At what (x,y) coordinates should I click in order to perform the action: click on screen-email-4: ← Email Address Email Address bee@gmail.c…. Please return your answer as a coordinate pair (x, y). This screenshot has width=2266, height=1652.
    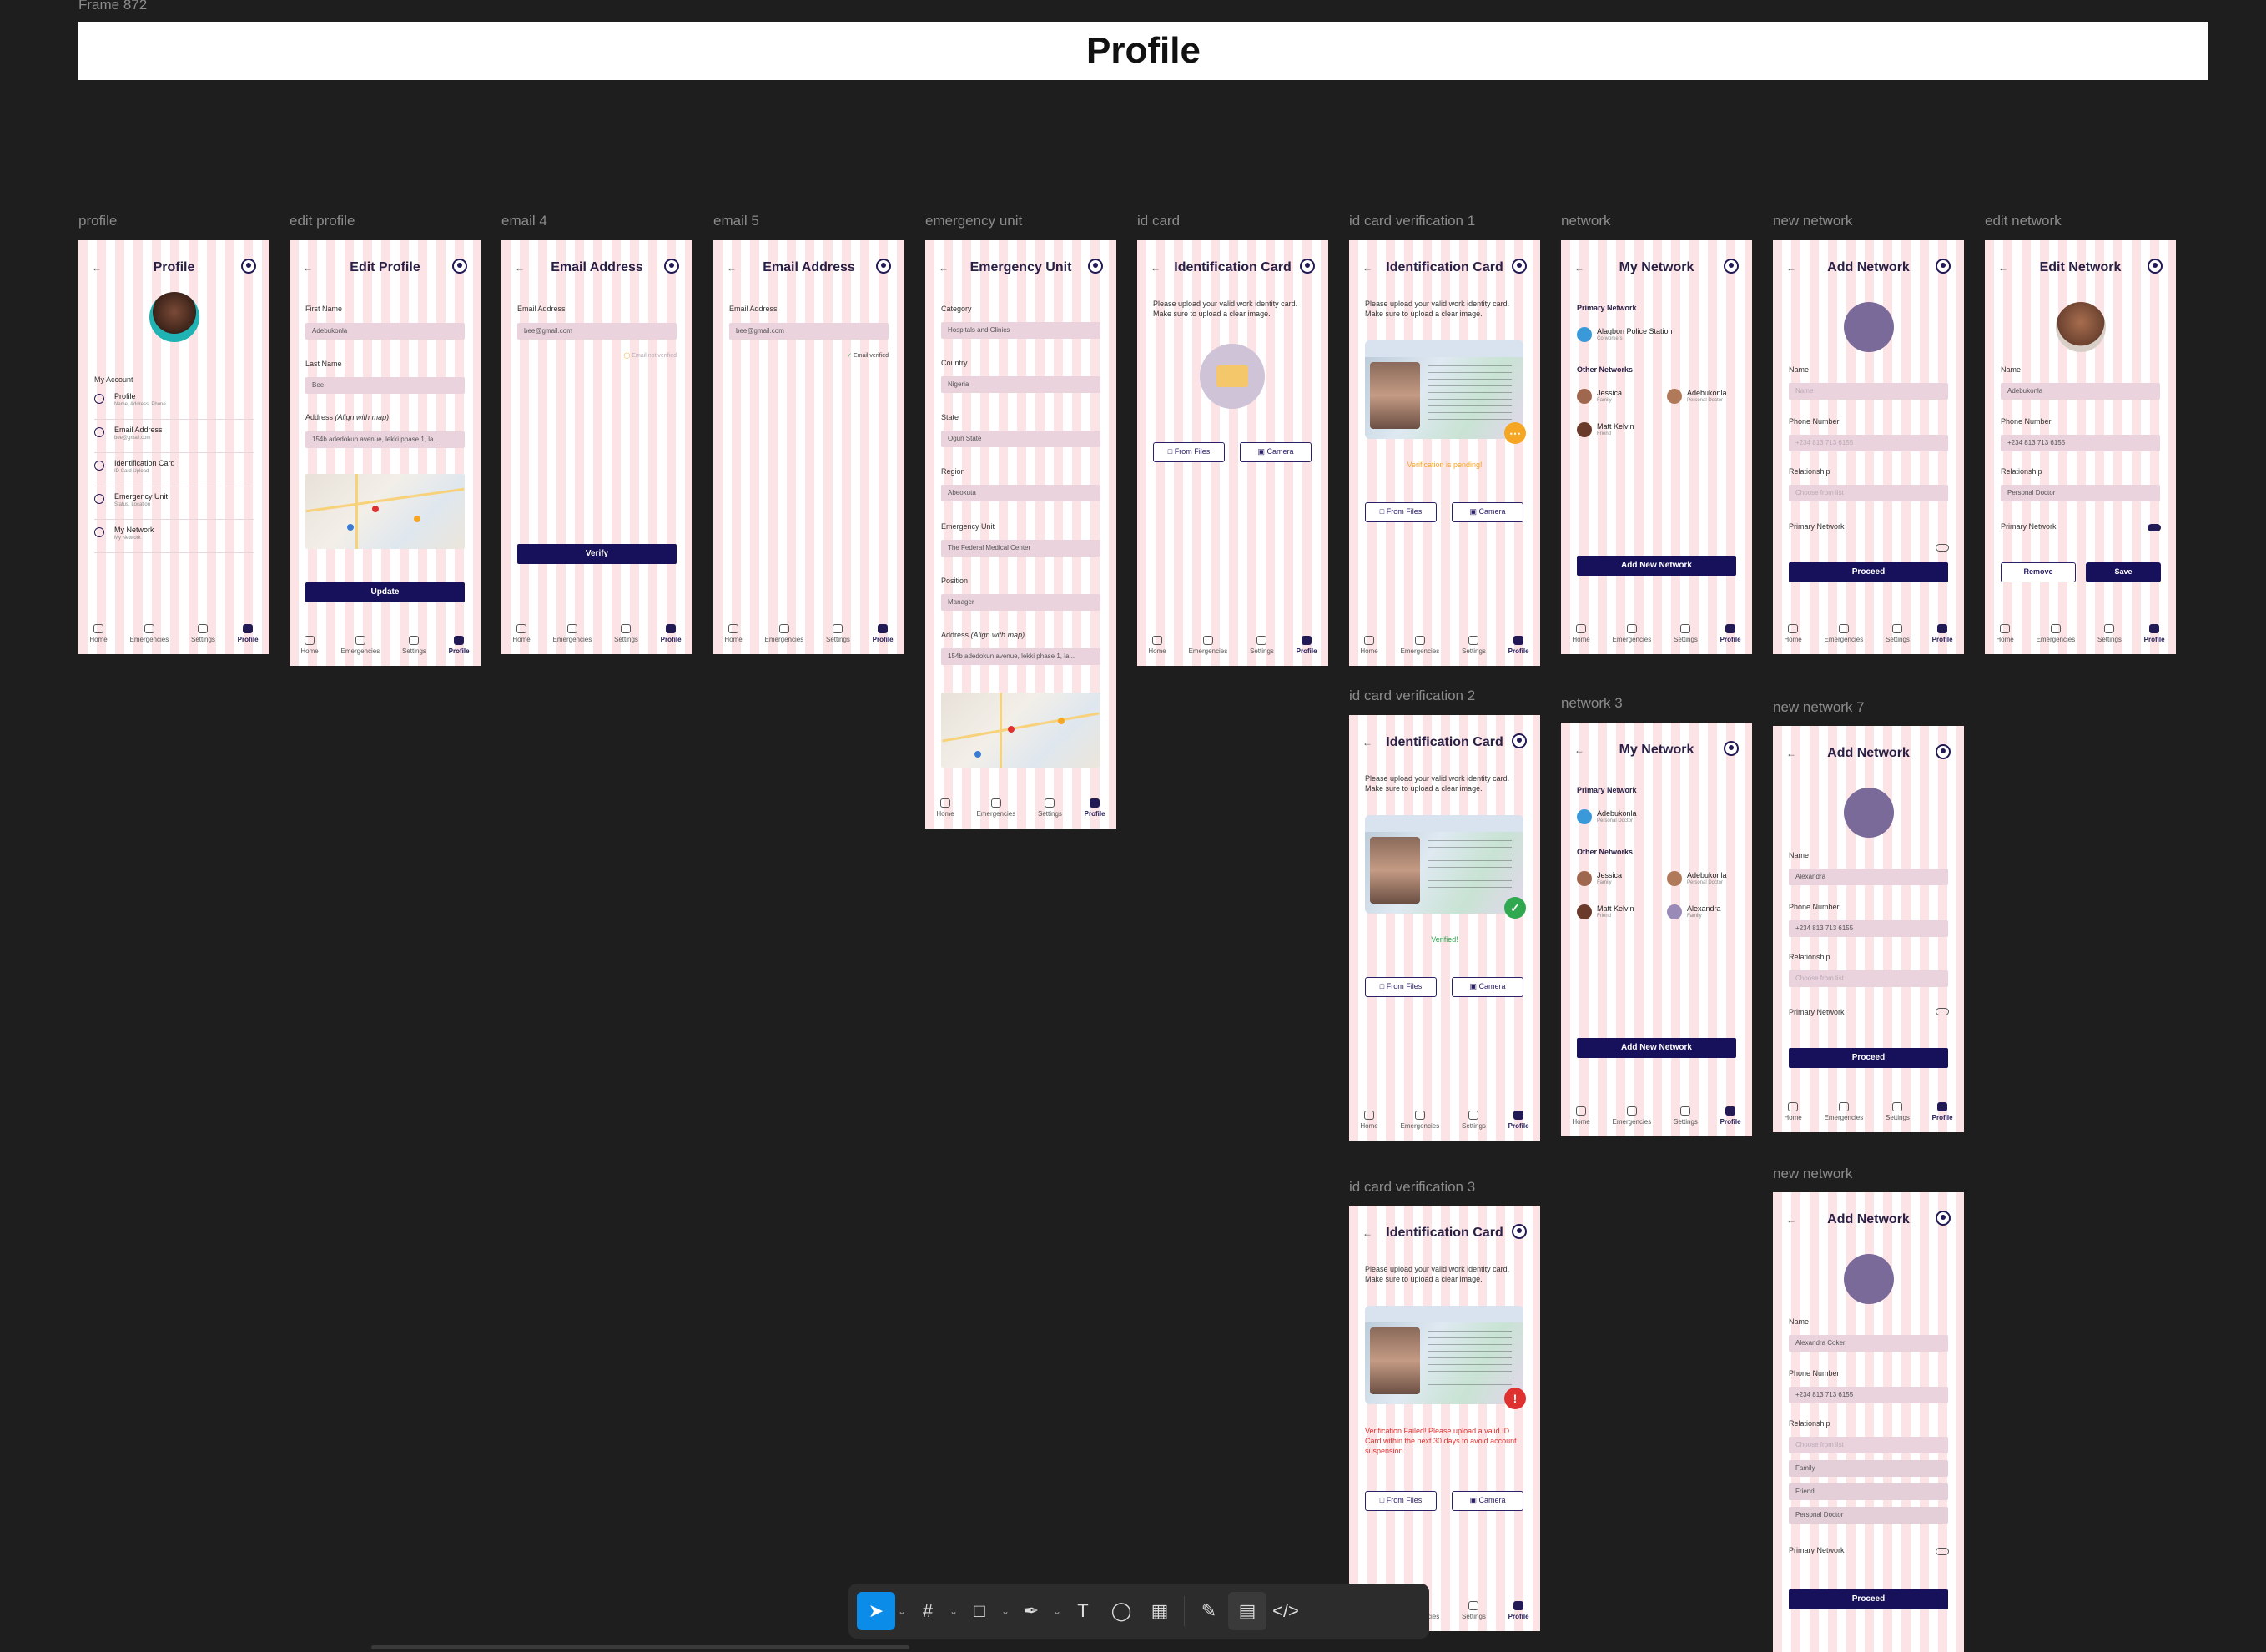
    Looking at the image, I should click on (596, 447).